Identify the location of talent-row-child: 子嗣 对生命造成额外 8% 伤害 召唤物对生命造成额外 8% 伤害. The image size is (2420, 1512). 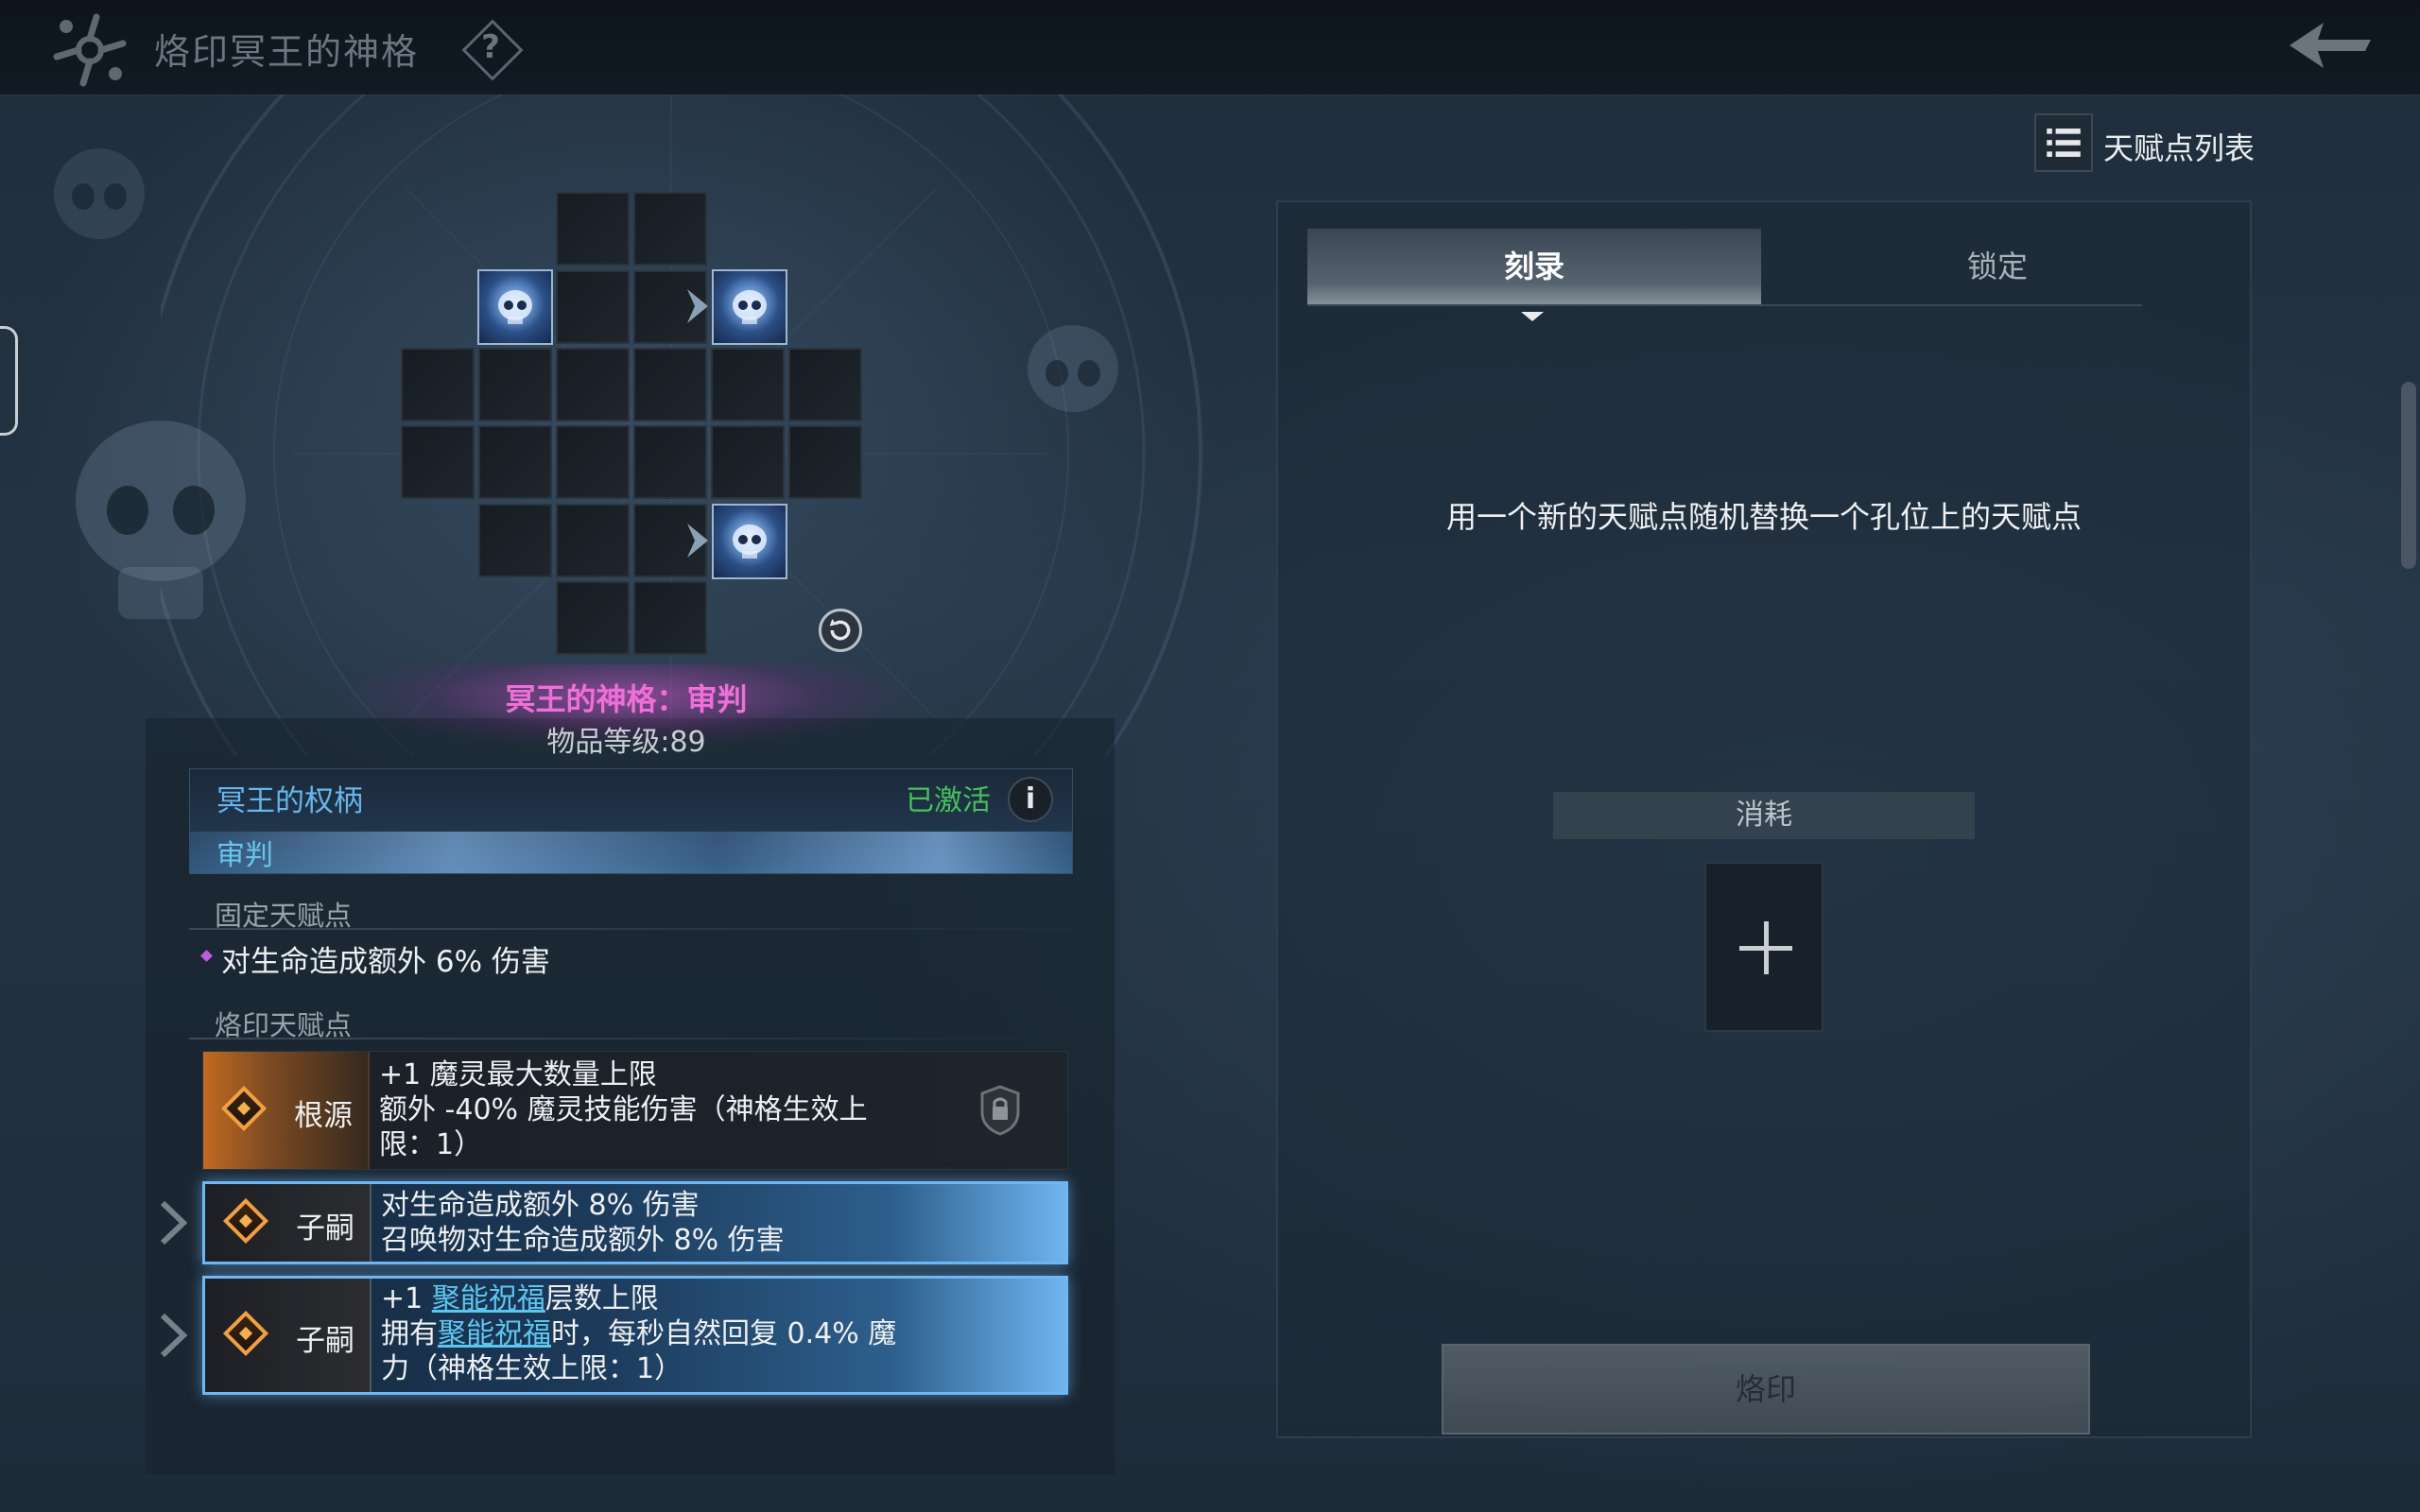
(635, 1222).